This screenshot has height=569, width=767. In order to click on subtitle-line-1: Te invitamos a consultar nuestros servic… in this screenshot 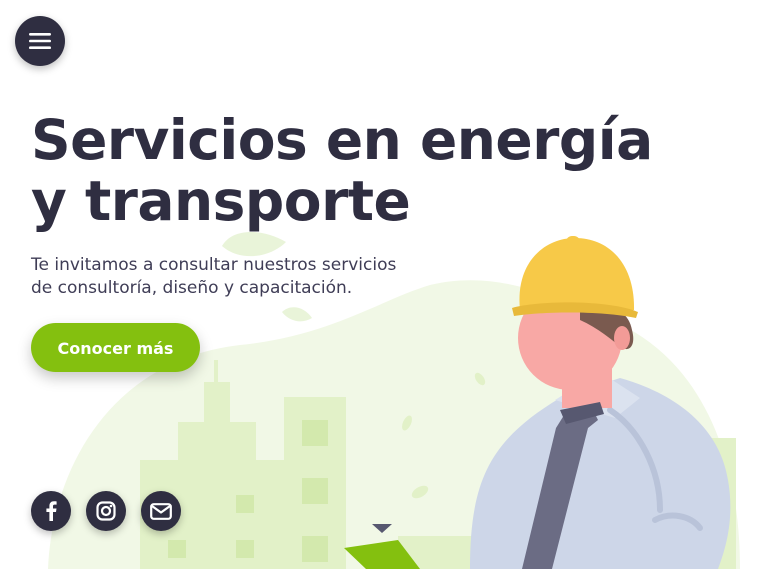, I will do `click(214, 265)`.